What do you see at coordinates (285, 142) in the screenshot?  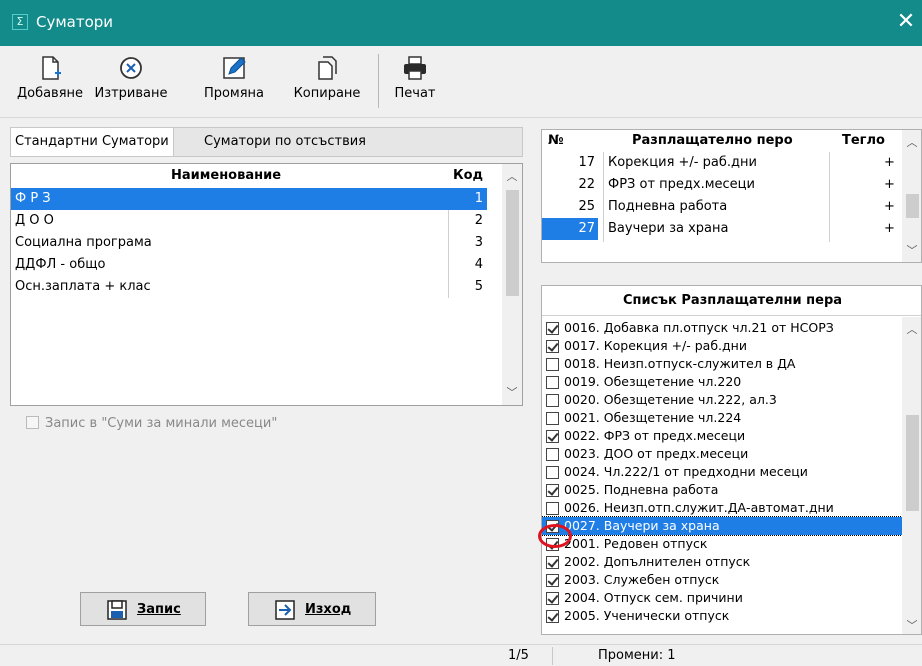 I see `tab-absence-summators: Суматори по отсъствия` at bounding box center [285, 142].